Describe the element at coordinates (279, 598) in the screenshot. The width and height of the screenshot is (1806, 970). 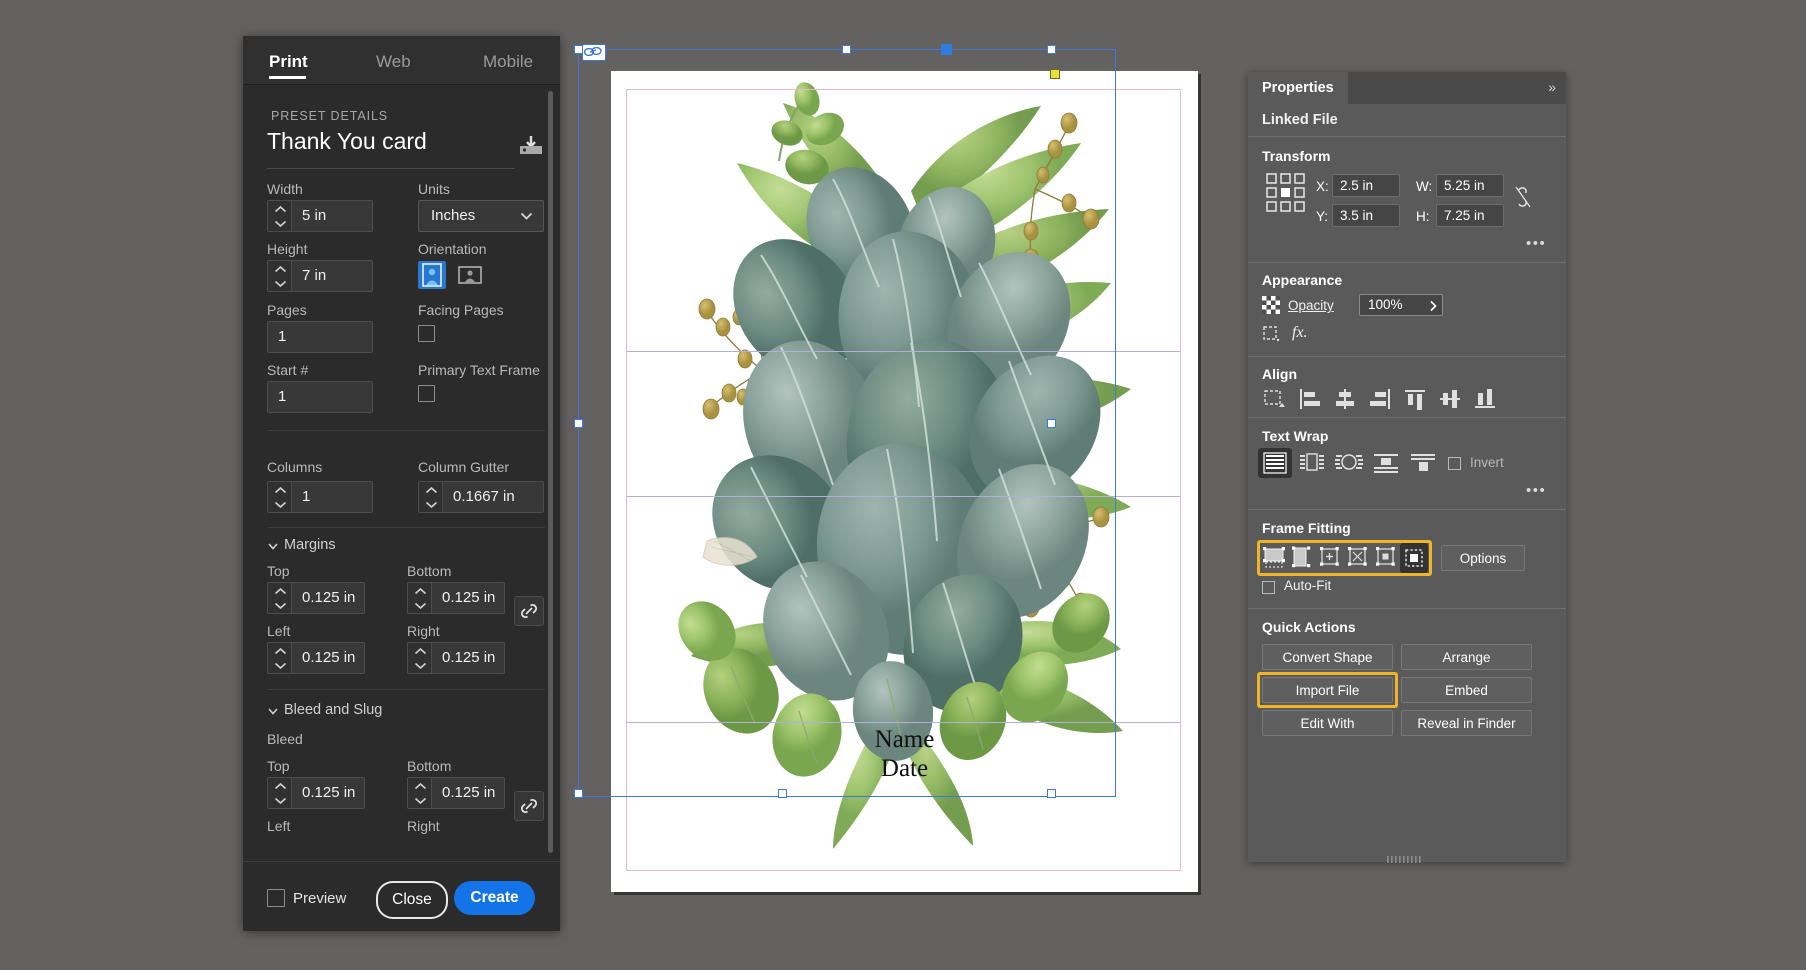
I see `margin-top-stepper` at that location.